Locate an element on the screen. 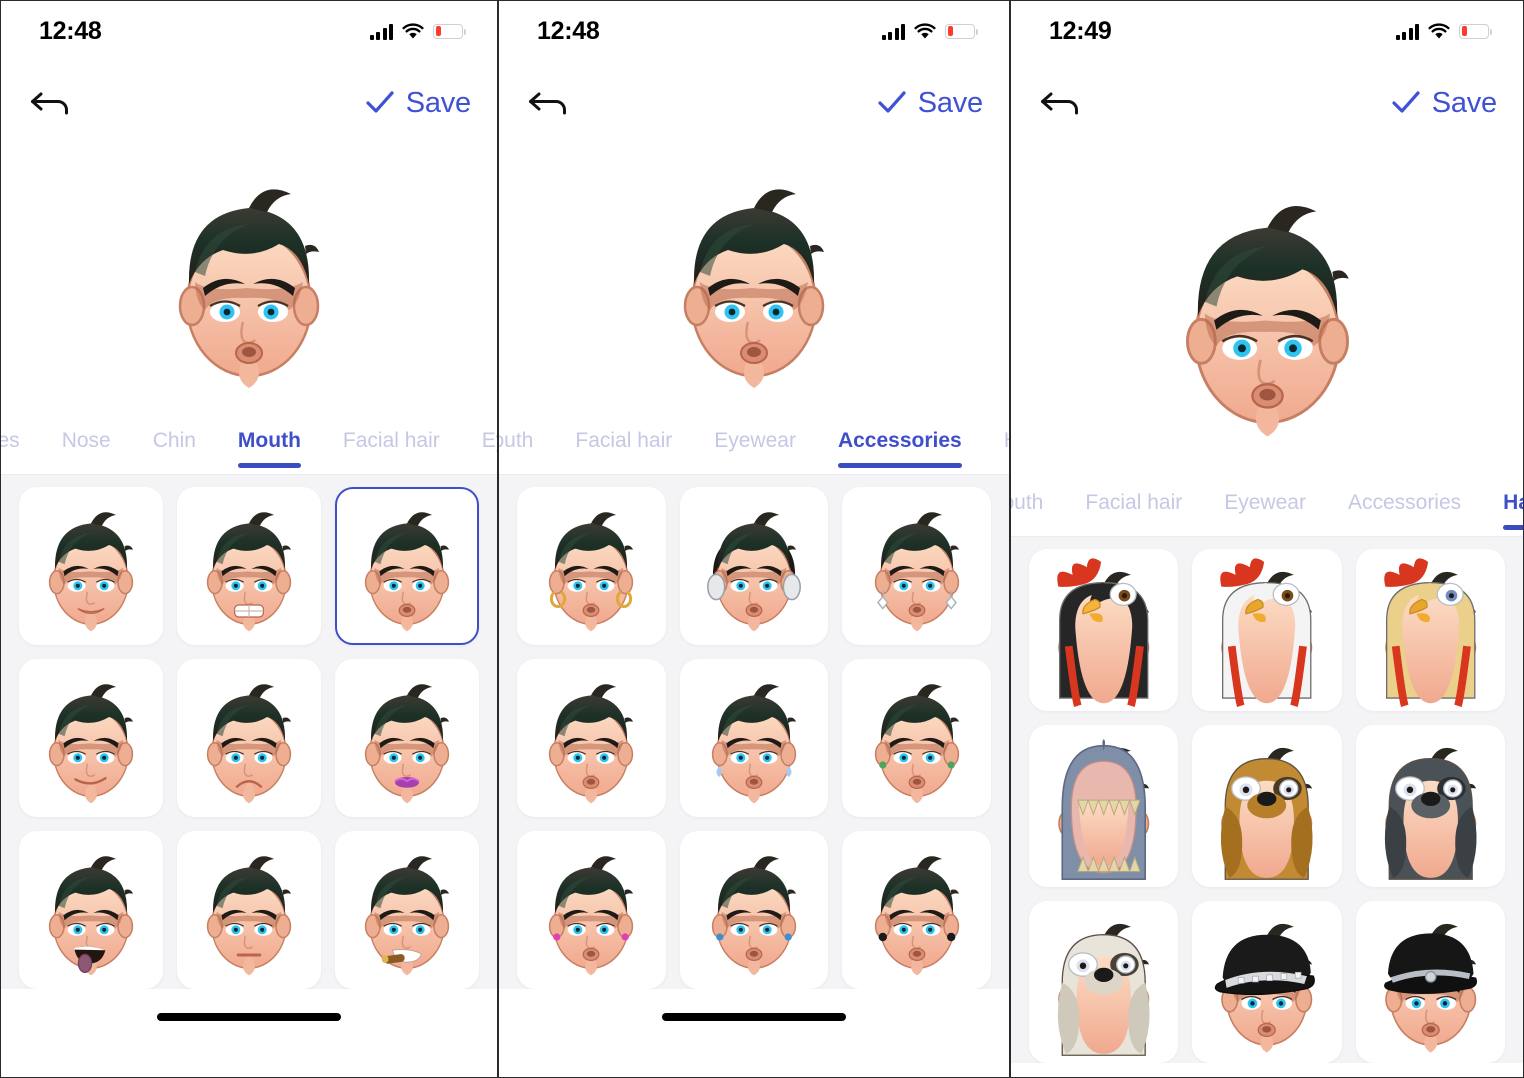 The width and height of the screenshot is (1524, 1078). mouth-purple-lipstick is located at coordinates (407, 738).